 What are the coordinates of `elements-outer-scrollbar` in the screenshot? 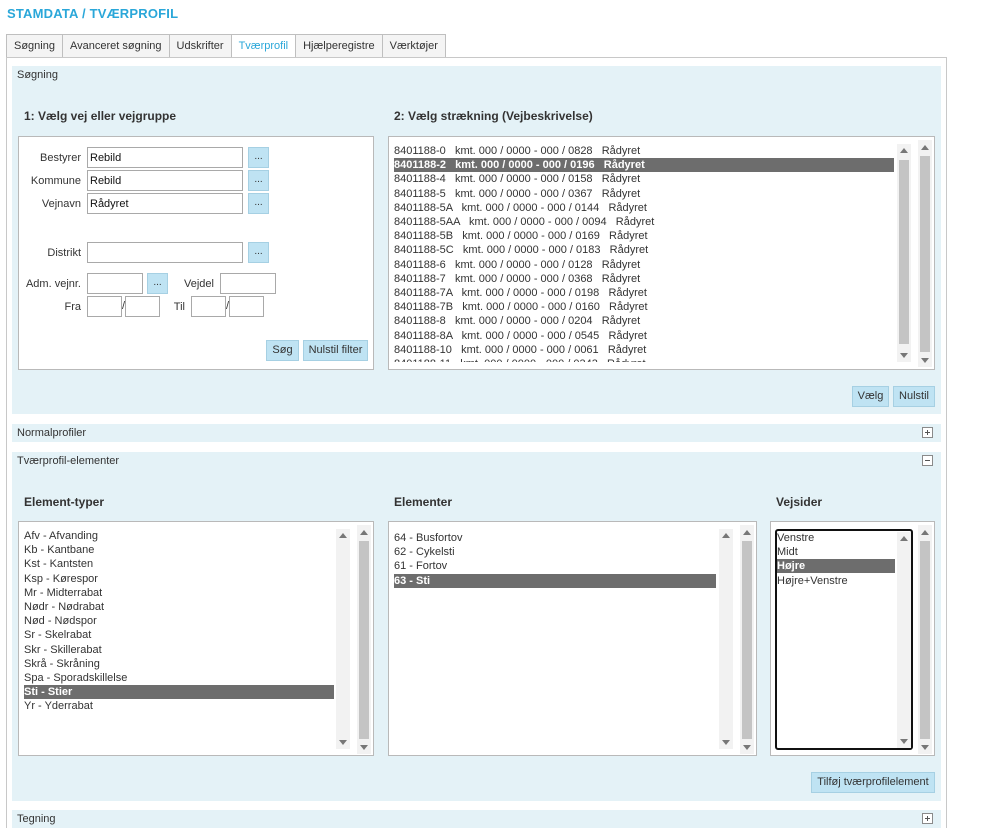 It's located at (747, 639).